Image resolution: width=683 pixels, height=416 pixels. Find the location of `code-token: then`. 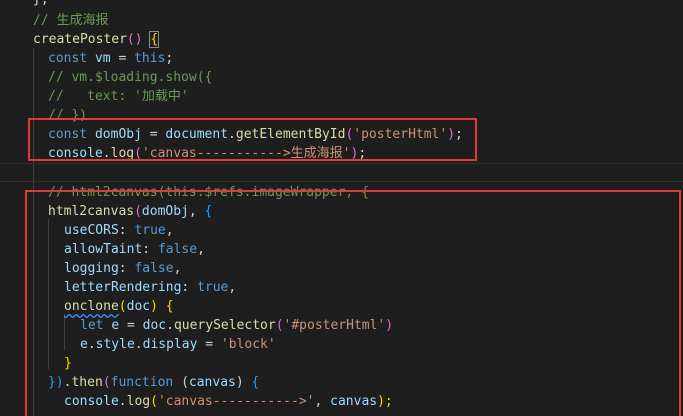

code-token: then is located at coordinates (87, 382).